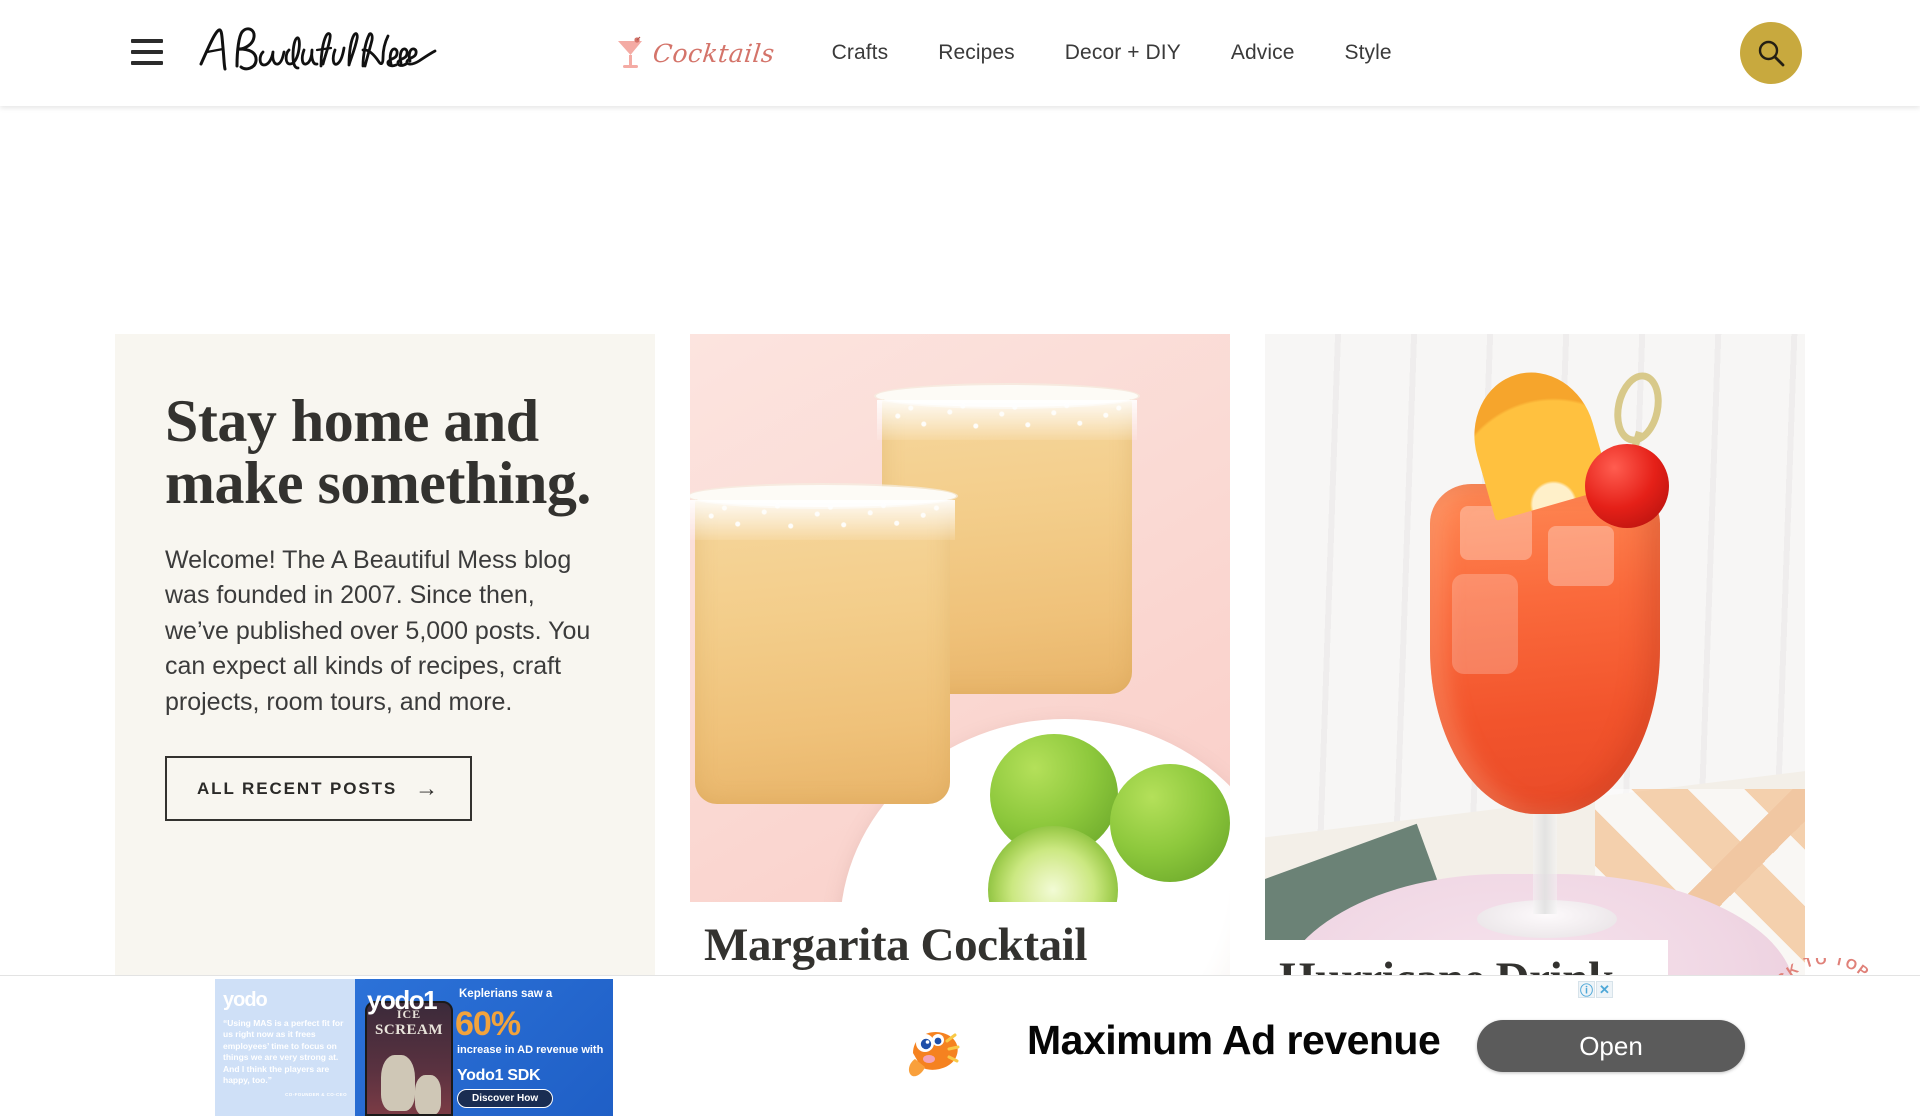 The height and width of the screenshot is (1116, 1920). What do you see at coordinates (1604, 989) in the screenshot?
I see `ad-close-icon: ✕` at bounding box center [1604, 989].